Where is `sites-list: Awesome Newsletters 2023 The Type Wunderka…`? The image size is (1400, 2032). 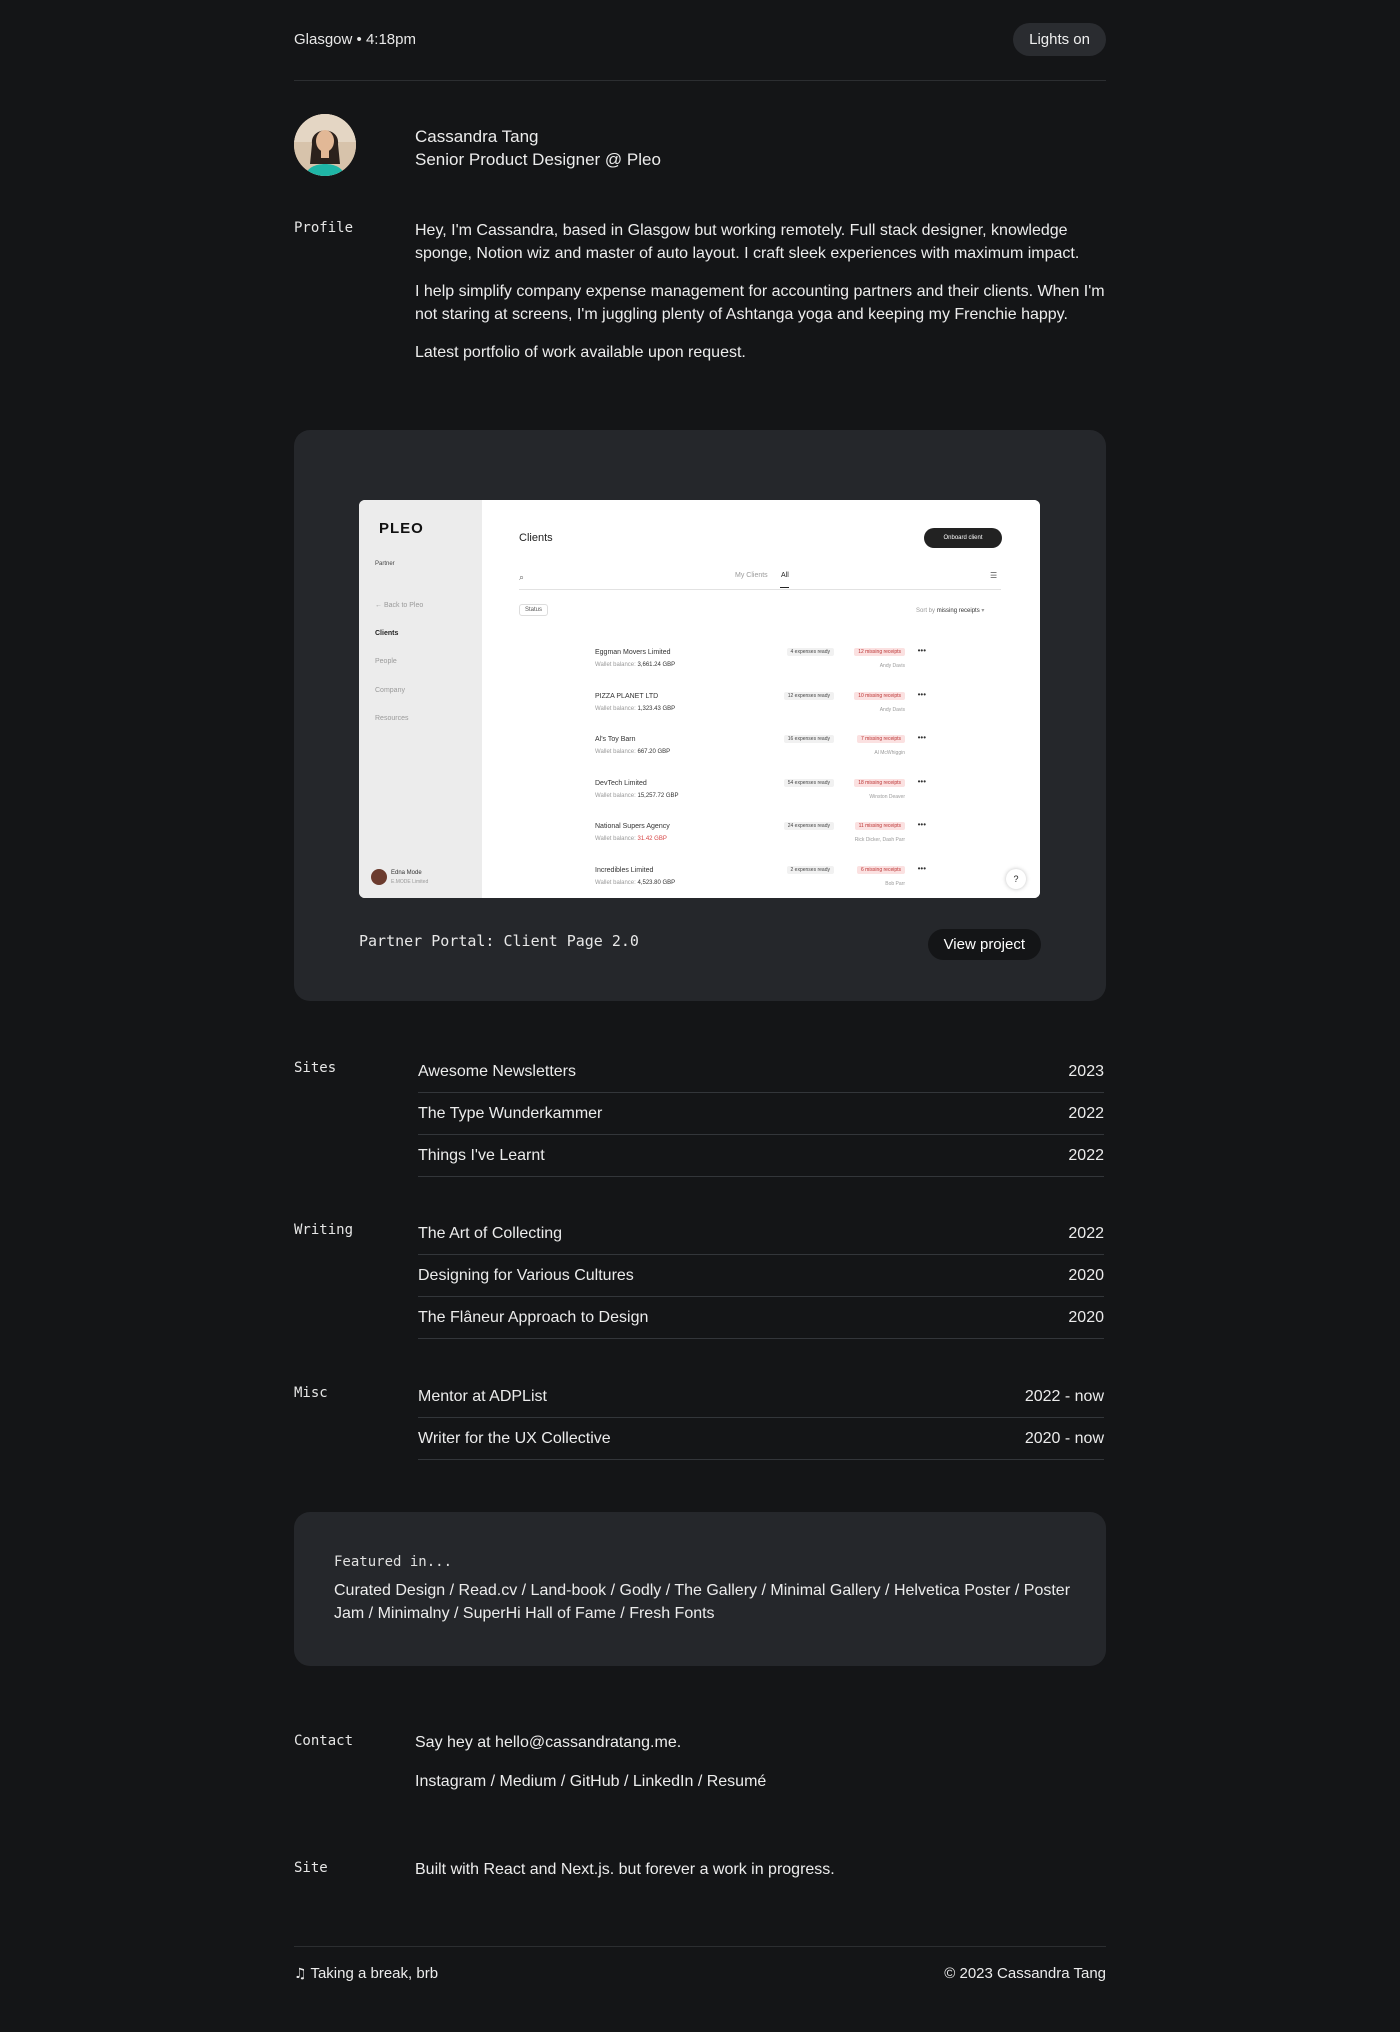 sites-list: Awesome Newsletters 2023 The Type Wunderka… is located at coordinates (761, 1114).